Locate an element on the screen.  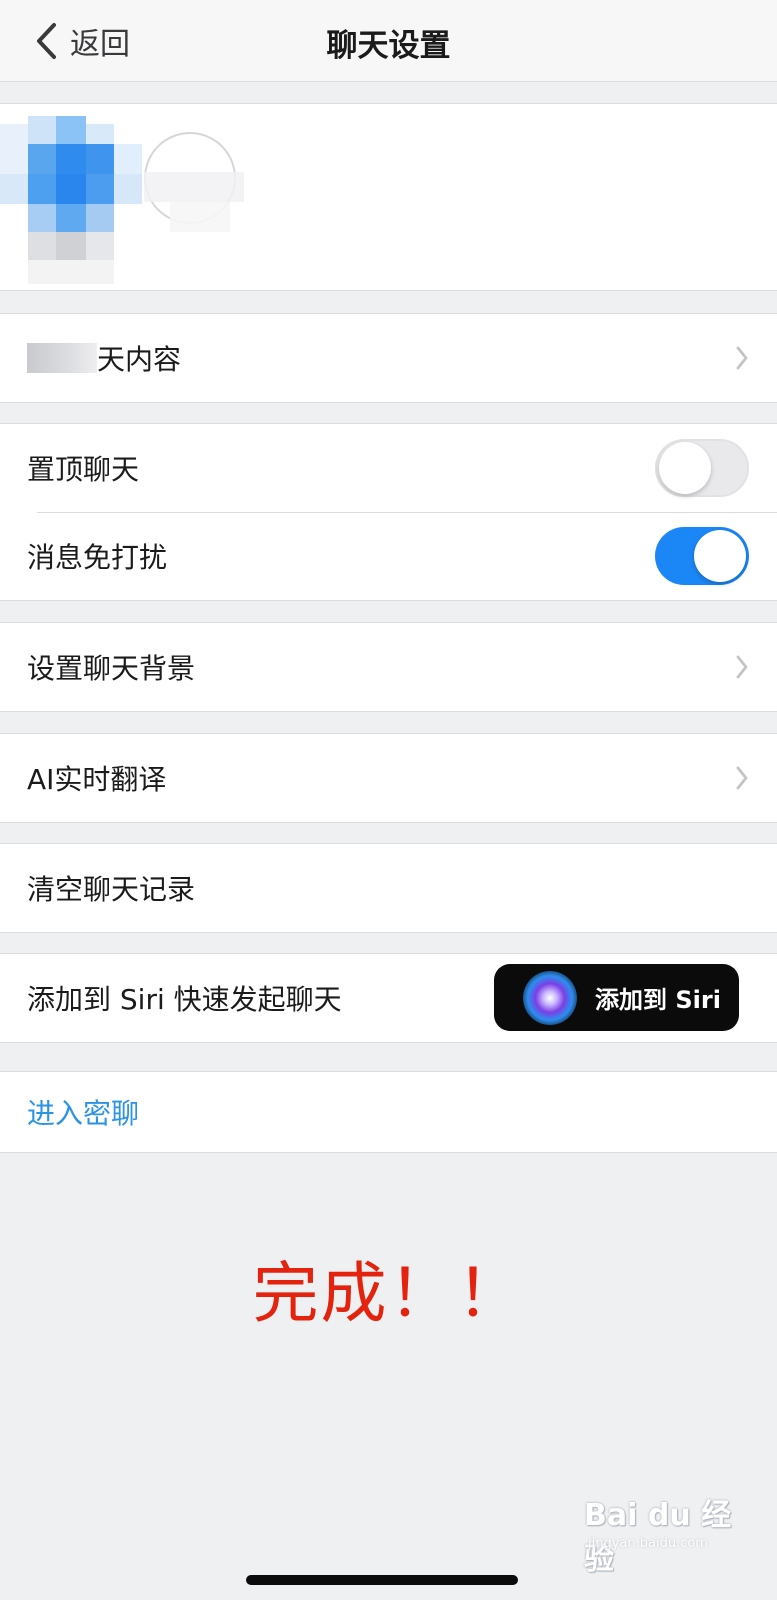
background-section: 设置聊天背景 is located at coordinates (388, 667).